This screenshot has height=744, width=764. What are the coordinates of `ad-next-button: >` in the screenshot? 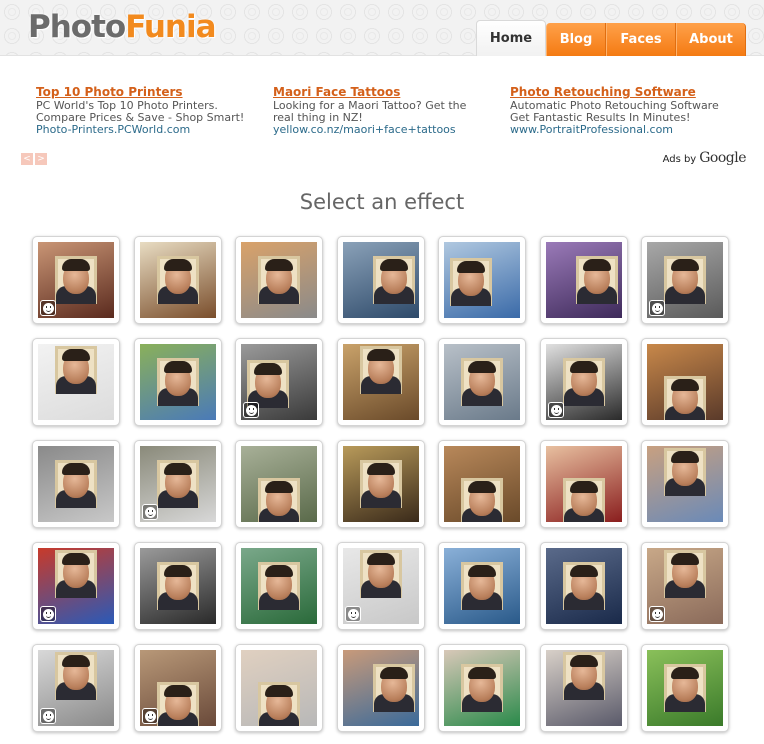 It's located at (41, 159).